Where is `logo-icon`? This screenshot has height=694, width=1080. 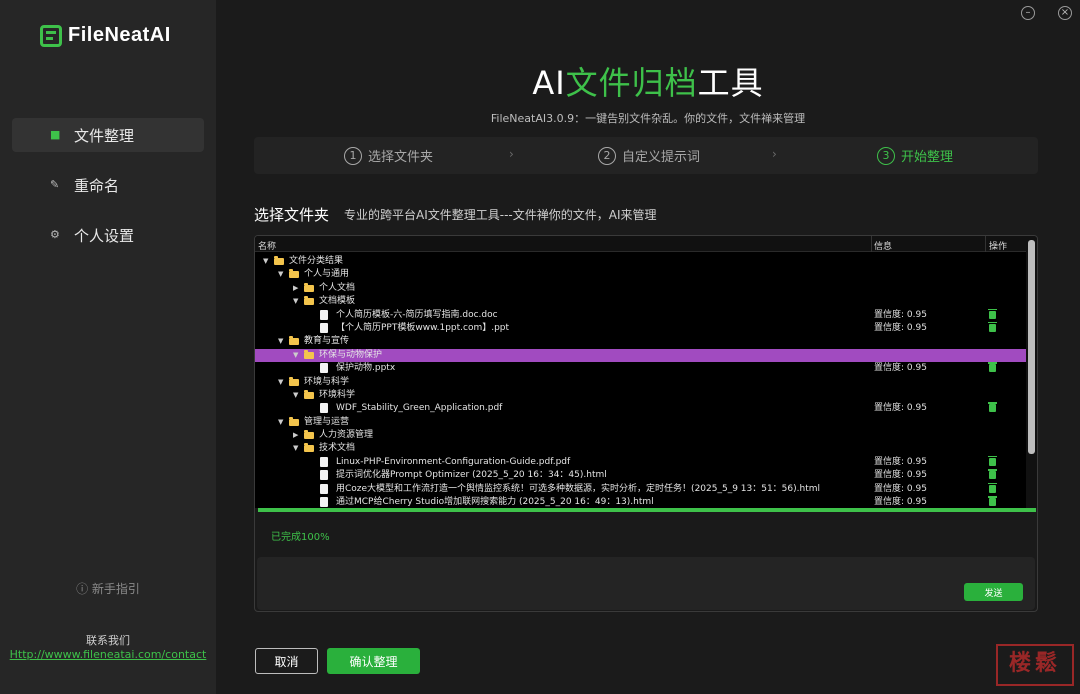 logo-icon is located at coordinates (51, 35).